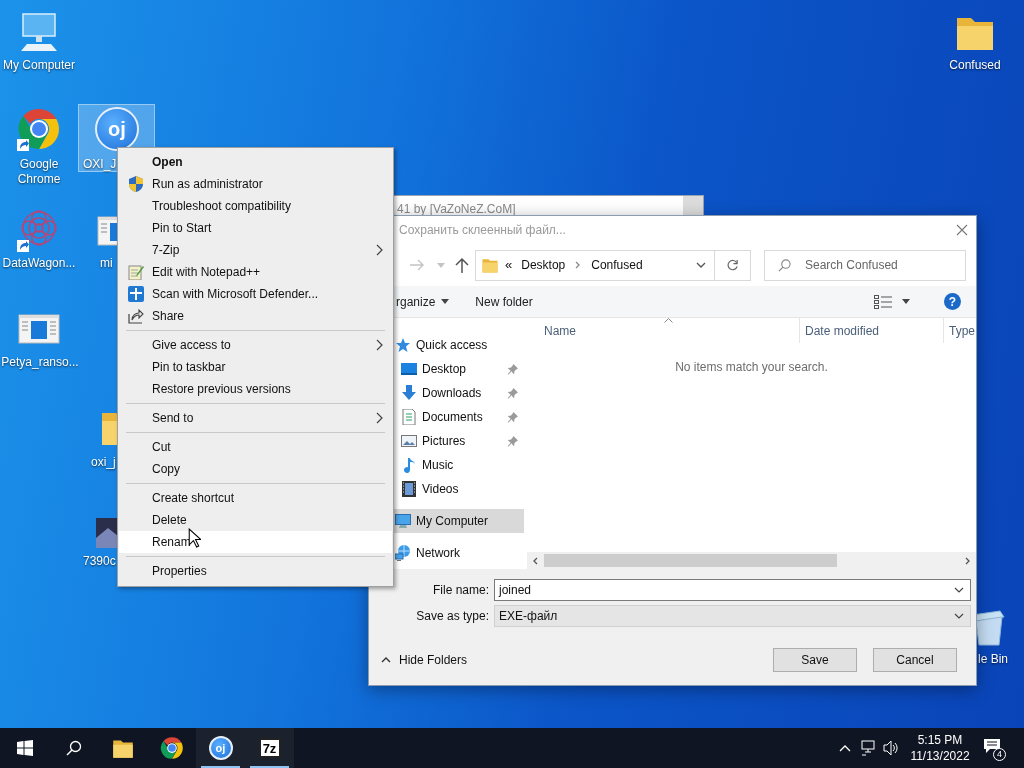 The width and height of the screenshot is (1024, 768). I want to click on toolbar-button: New folder, so click(504, 301).